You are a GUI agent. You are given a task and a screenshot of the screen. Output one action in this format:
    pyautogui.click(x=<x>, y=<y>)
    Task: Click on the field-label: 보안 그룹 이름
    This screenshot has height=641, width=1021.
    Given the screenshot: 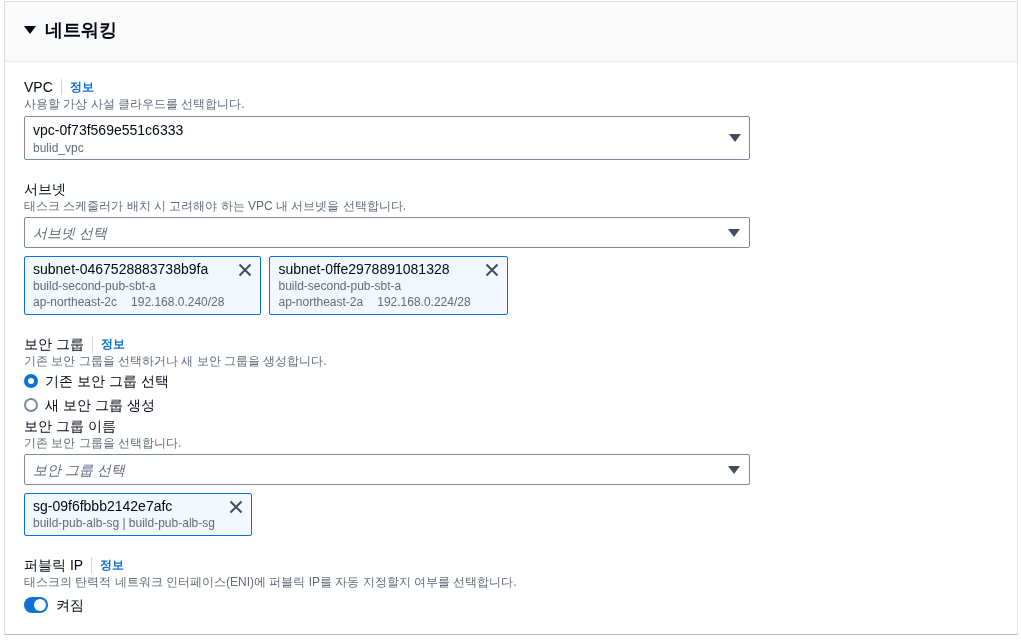 What is the action you would take?
    pyautogui.click(x=70, y=426)
    